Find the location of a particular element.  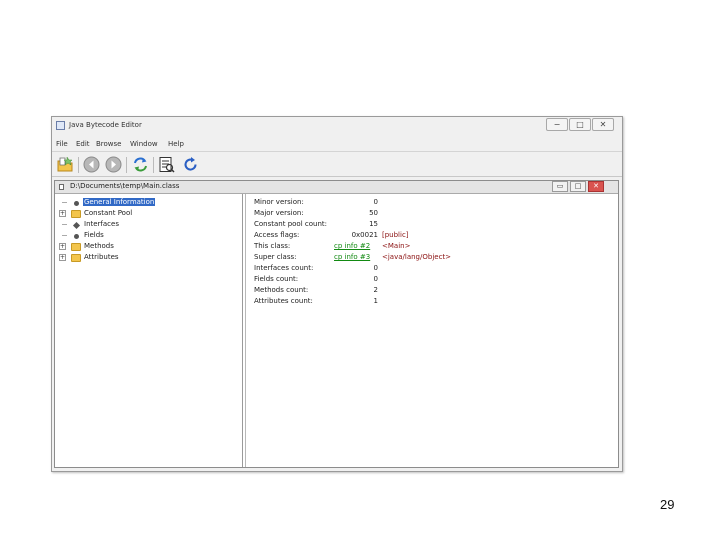

refresh-icon is located at coordinates (140, 164).